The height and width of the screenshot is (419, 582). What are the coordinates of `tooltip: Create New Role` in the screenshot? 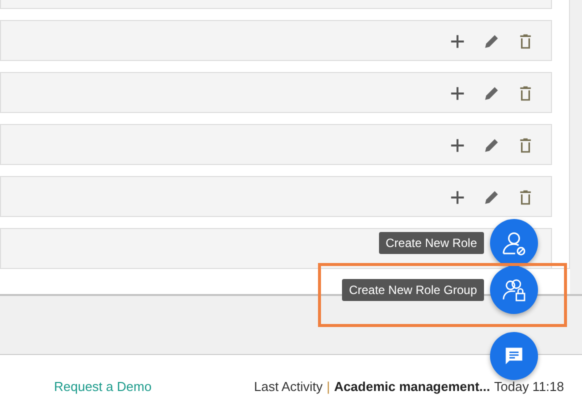 It's located at (431, 243).